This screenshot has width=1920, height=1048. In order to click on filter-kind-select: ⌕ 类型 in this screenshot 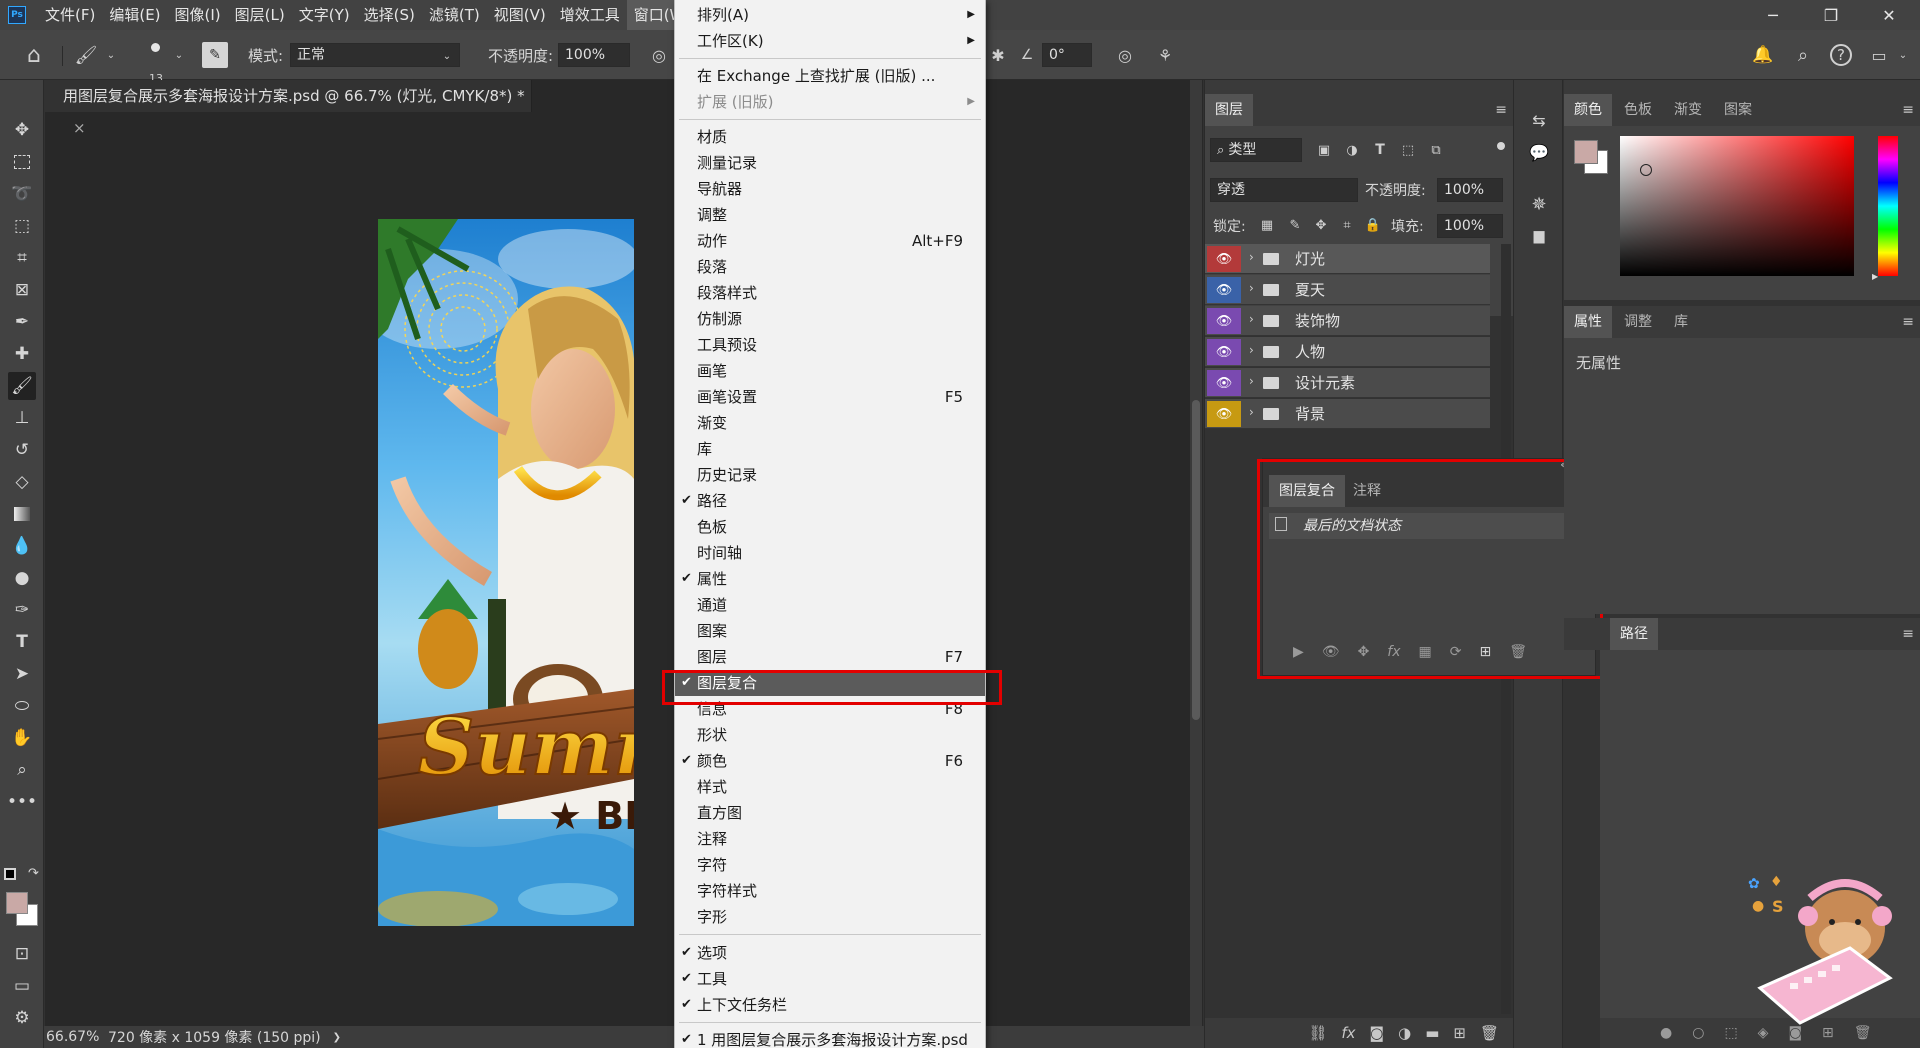, I will do `click(1256, 150)`.